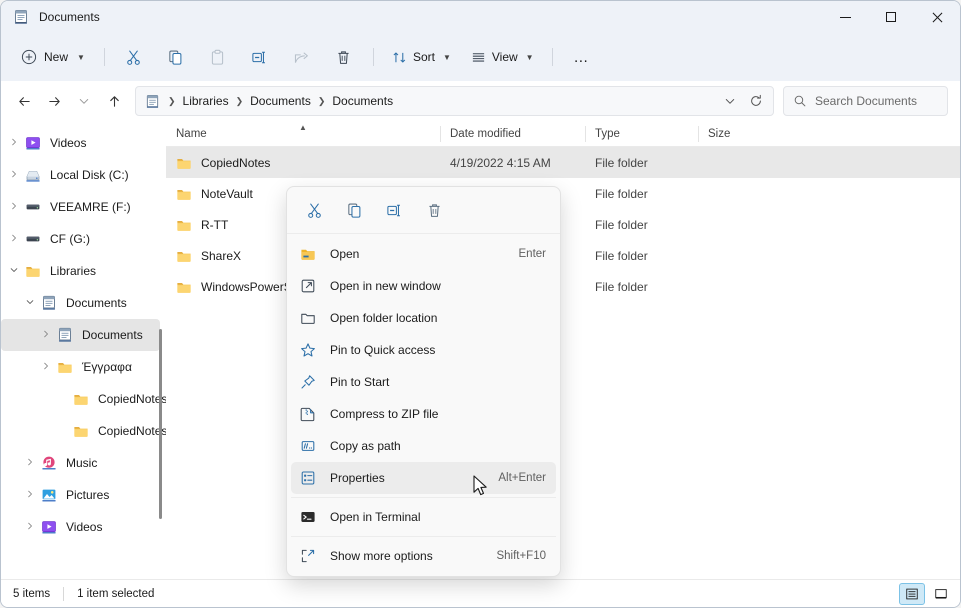  Describe the element at coordinates (362, 101) in the screenshot. I see `breadcrumb-item-documents-2: Documents` at that location.